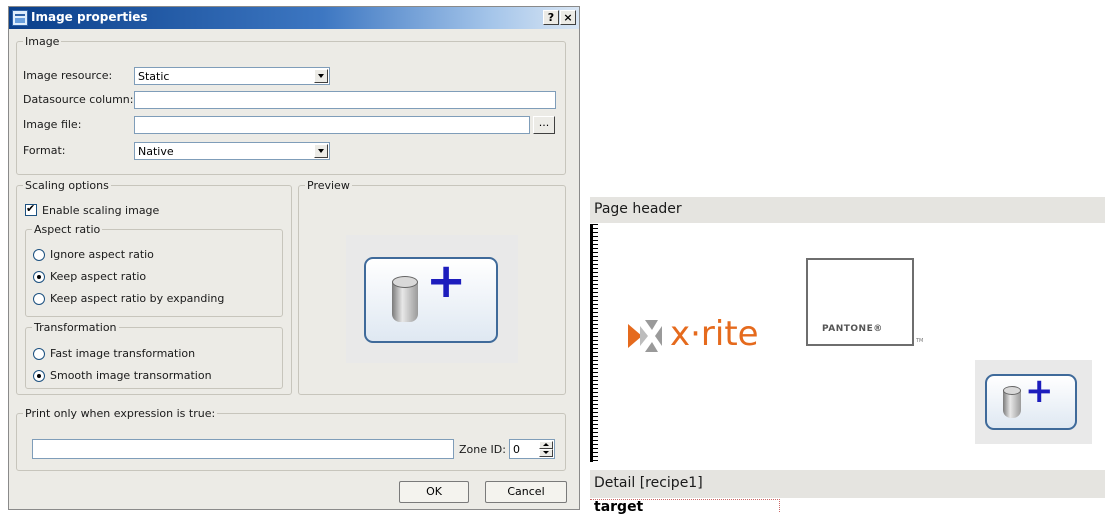 This screenshot has width=1105, height=515. Describe the element at coordinates (68, 75) in the screenshot. I see `image-resource-label: Image resource:` at that location.